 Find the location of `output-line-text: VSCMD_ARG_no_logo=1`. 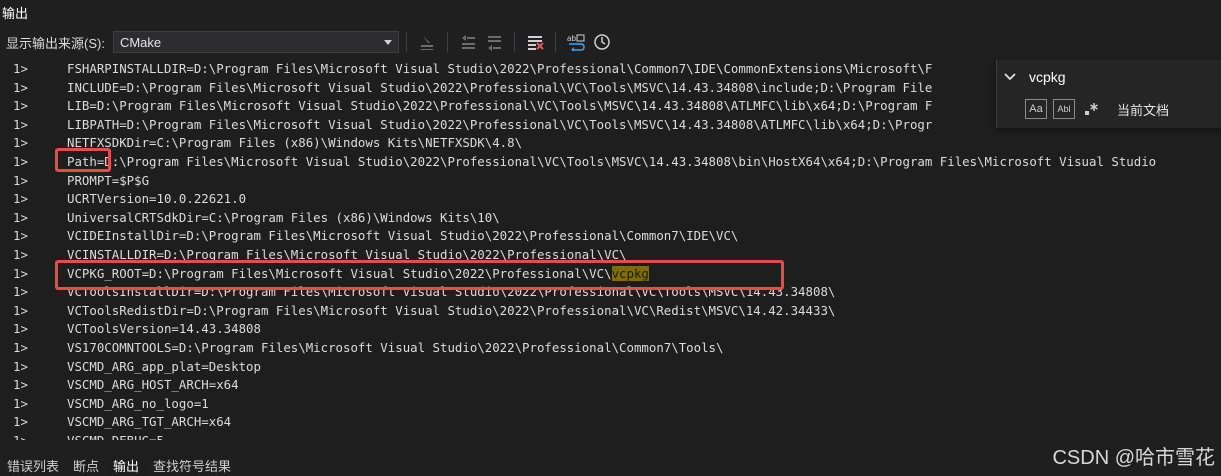

output-line-text: VSCMD_ARG_no_logo=1 is located at coordinates (138, 403).